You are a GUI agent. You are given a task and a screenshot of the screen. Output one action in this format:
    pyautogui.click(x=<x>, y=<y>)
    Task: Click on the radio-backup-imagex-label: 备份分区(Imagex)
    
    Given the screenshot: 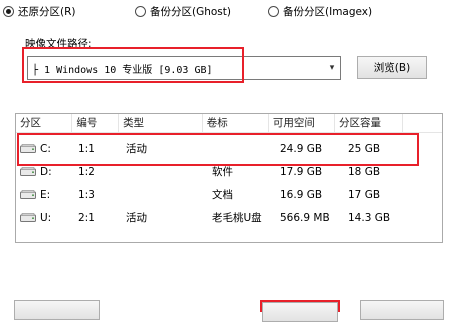 What is the action you would take?
    pyautogui.click(x=328, y=12)
    